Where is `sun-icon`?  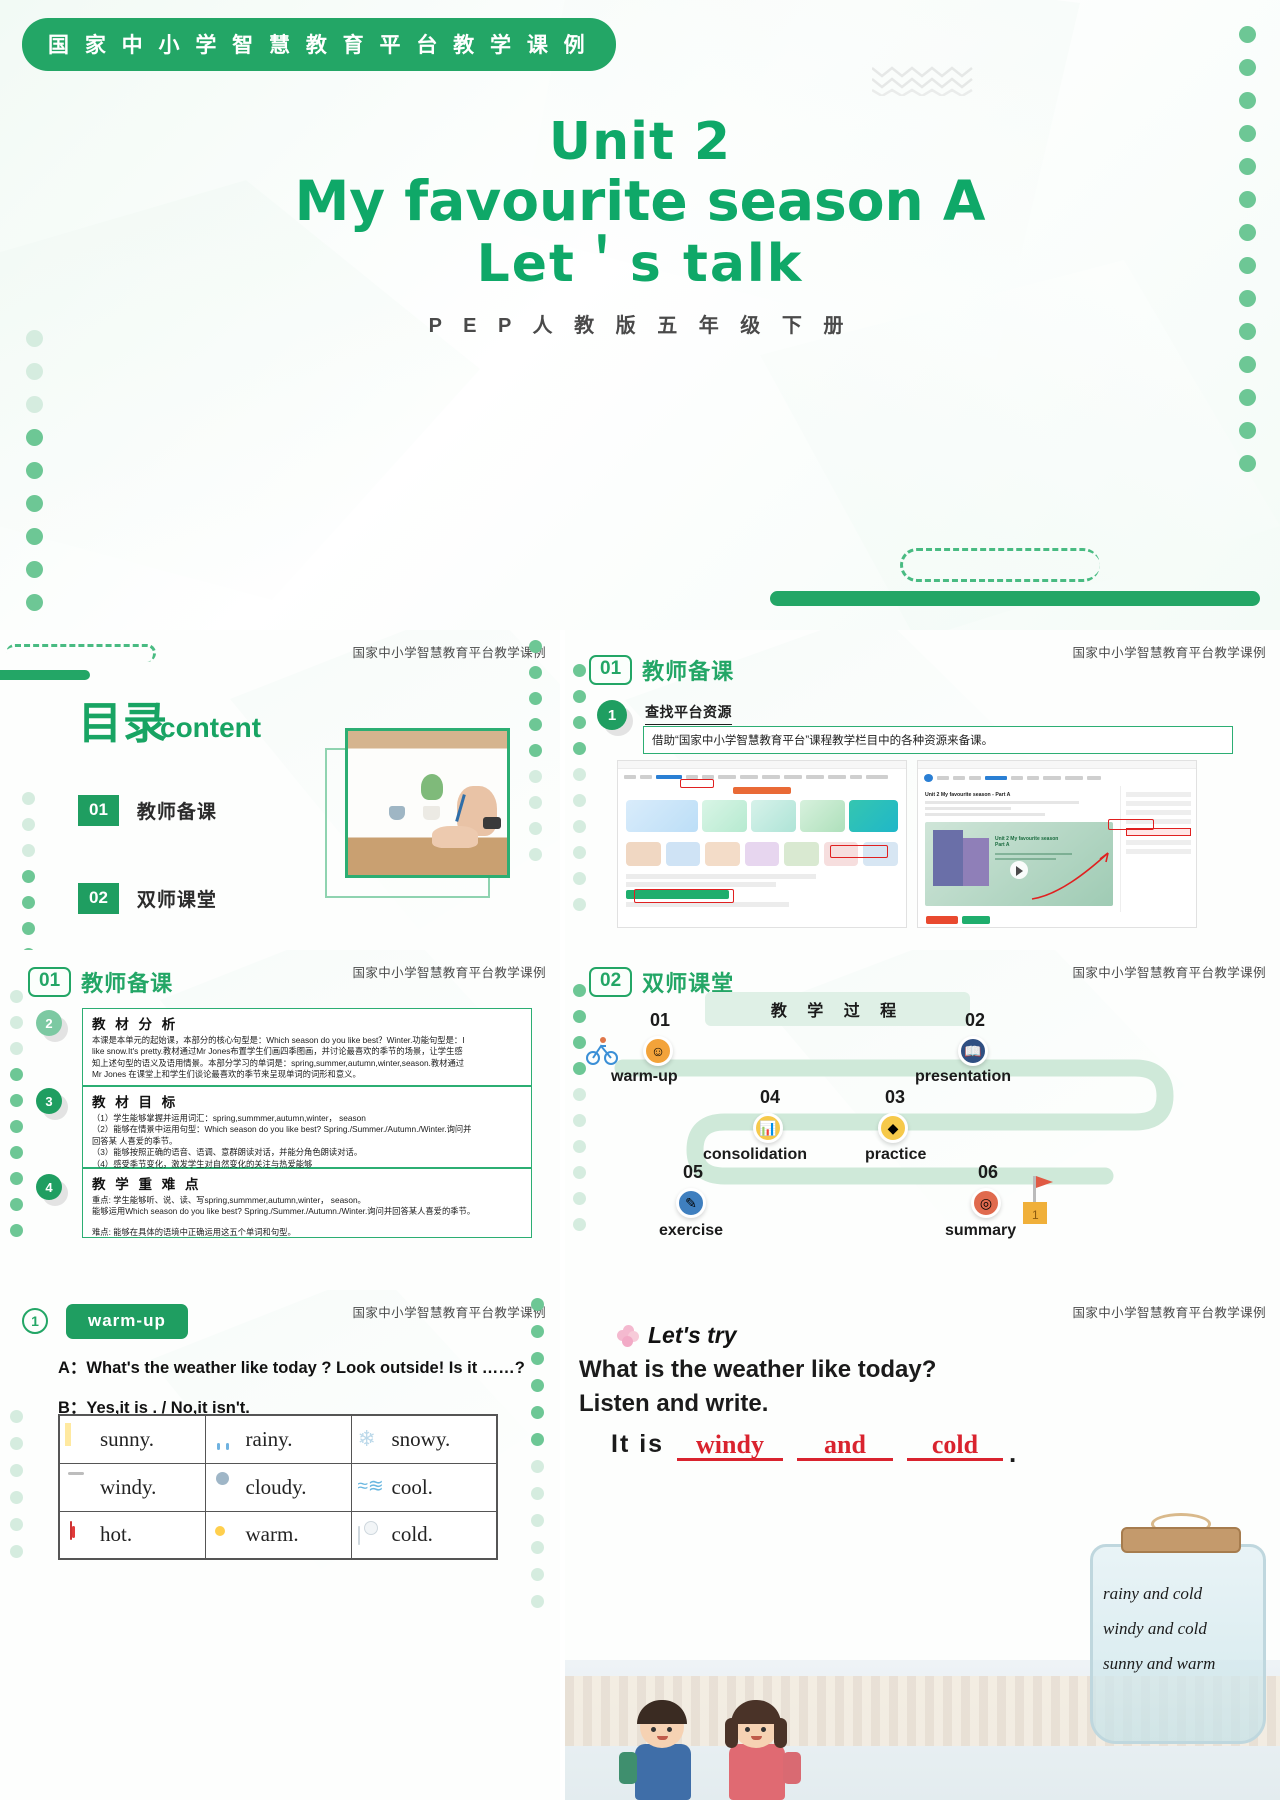 sun-icon is located at coordinates (79, 1439).